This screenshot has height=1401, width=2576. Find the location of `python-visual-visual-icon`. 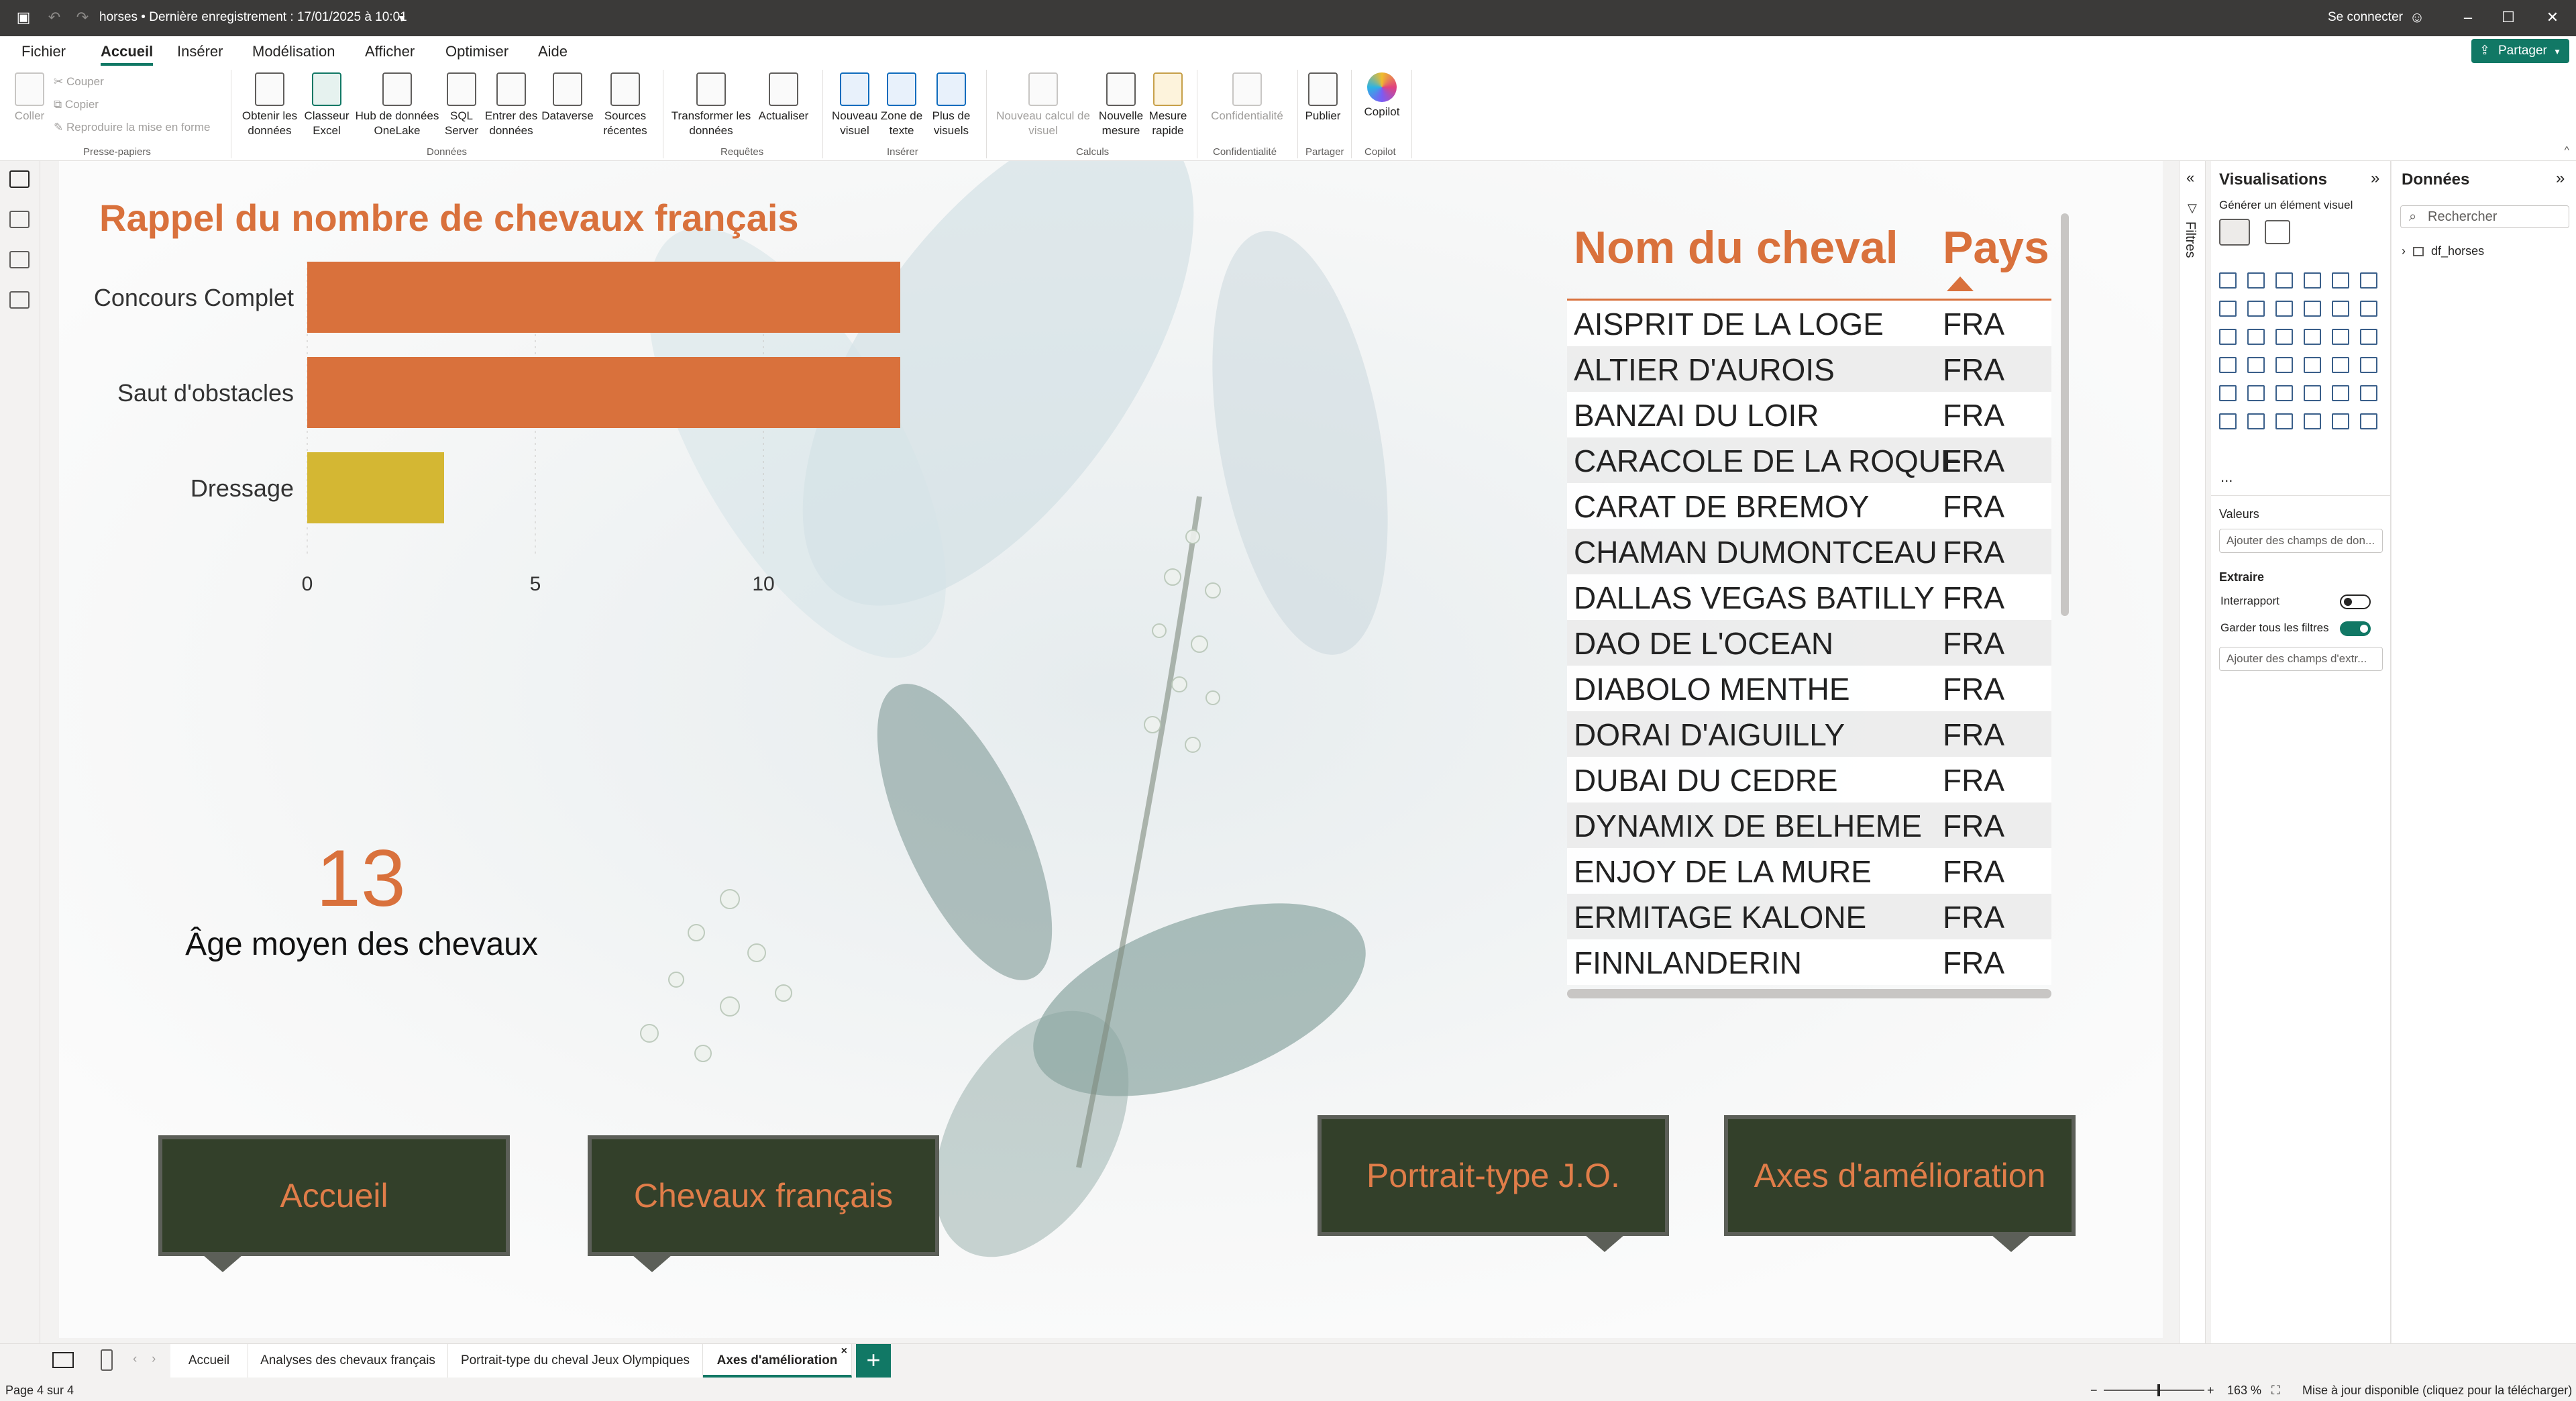

python-visual-visual-icon is located at coordinates (2340, 393).